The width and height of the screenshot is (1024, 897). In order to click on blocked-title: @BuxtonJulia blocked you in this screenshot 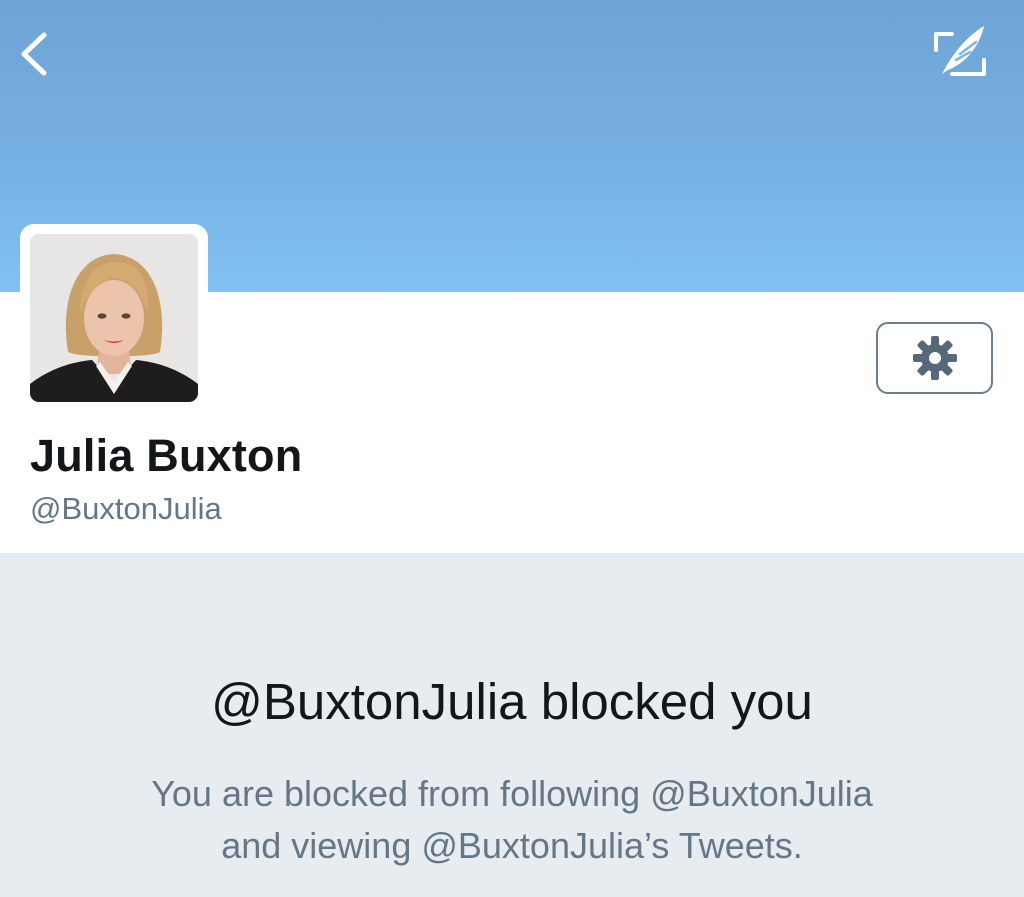, I will do `click(512, 701)`.